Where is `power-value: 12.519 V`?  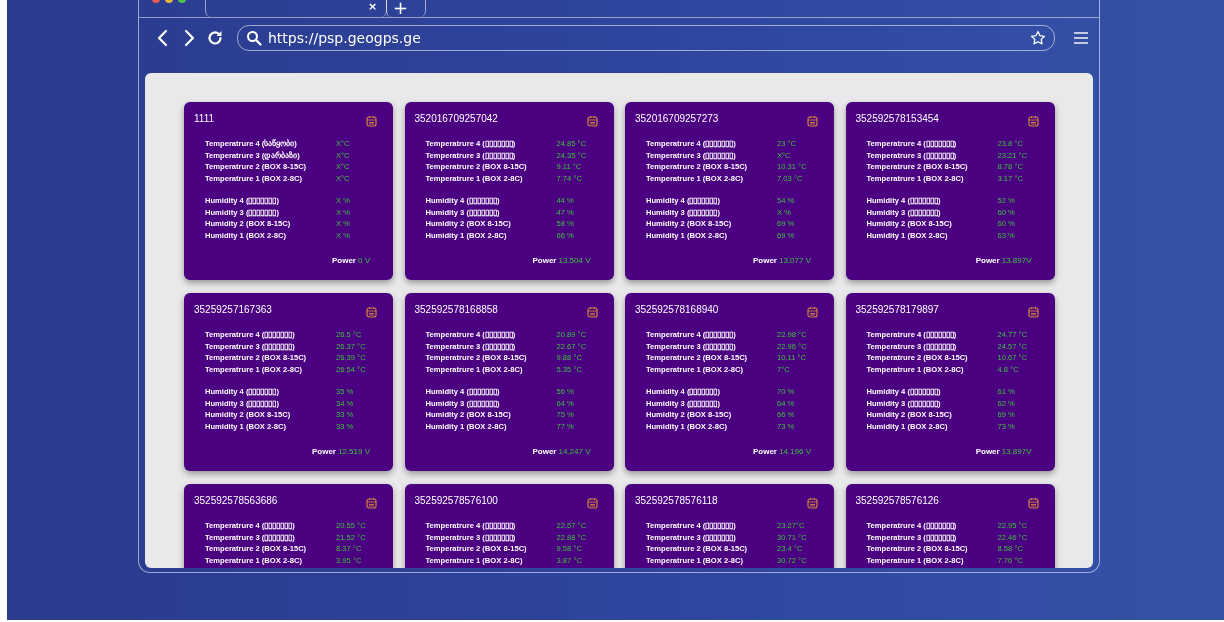 power-value: 12.519 V is located at coordinates (353, 451).